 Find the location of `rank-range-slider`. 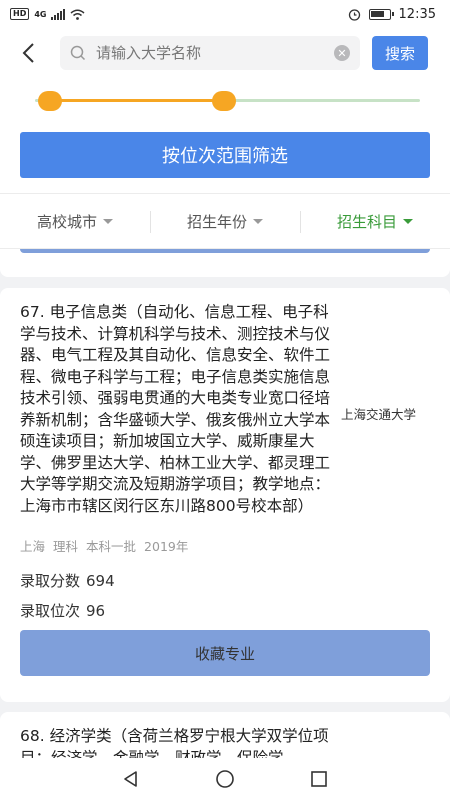

rank-range-slider is located at coordinates (225, 100).